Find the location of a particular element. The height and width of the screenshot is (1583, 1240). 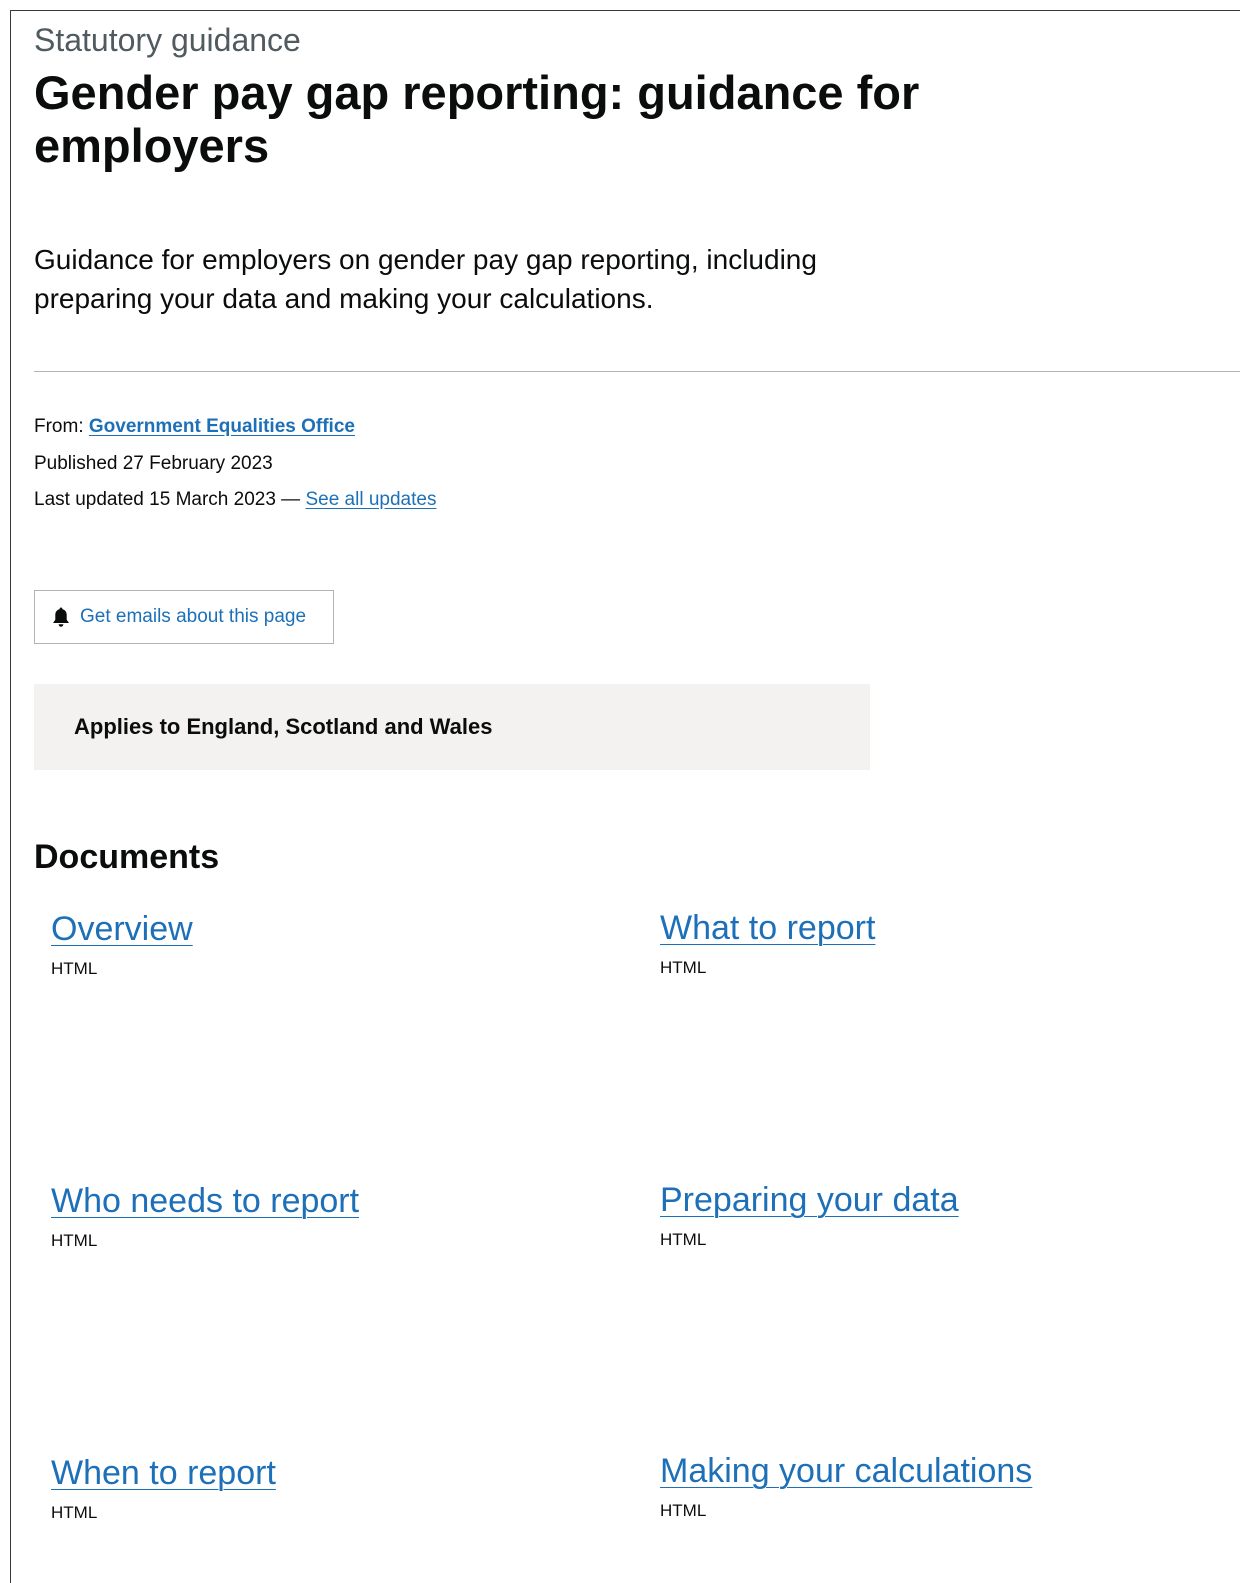

see-all-updates-link: See all updates is located at coordinates (370, 499).